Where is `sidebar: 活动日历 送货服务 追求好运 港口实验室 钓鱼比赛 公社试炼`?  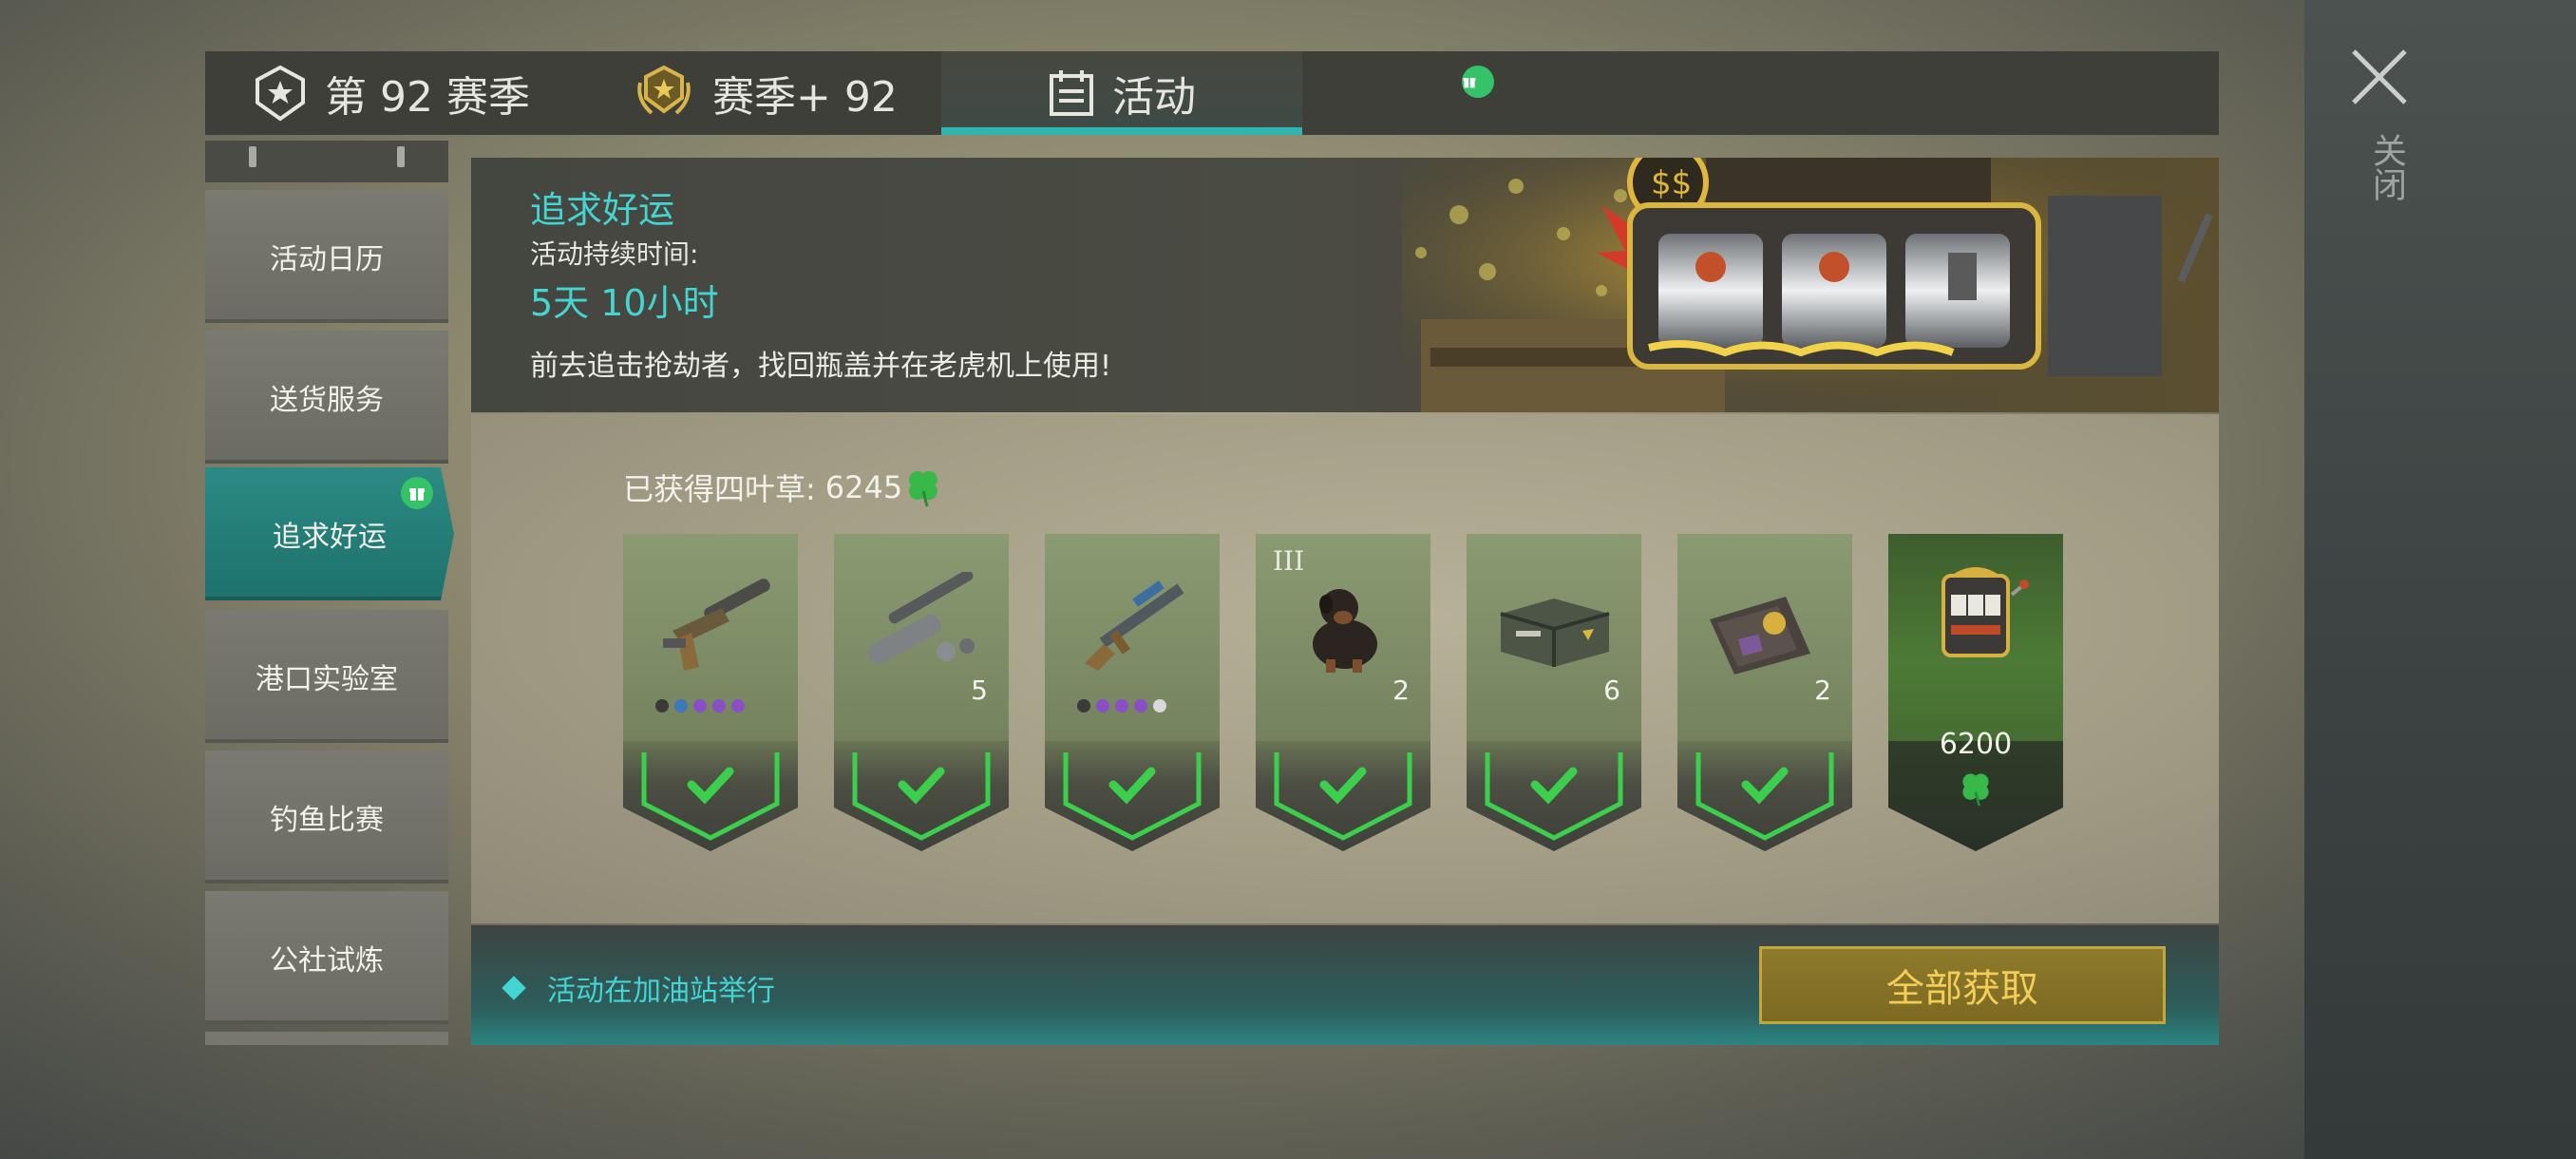 sidebar: 活动日历 送货服务 追求好运 港口实验室 钓鱼比赛 公社试炼 is located at coordinates (329, 593).